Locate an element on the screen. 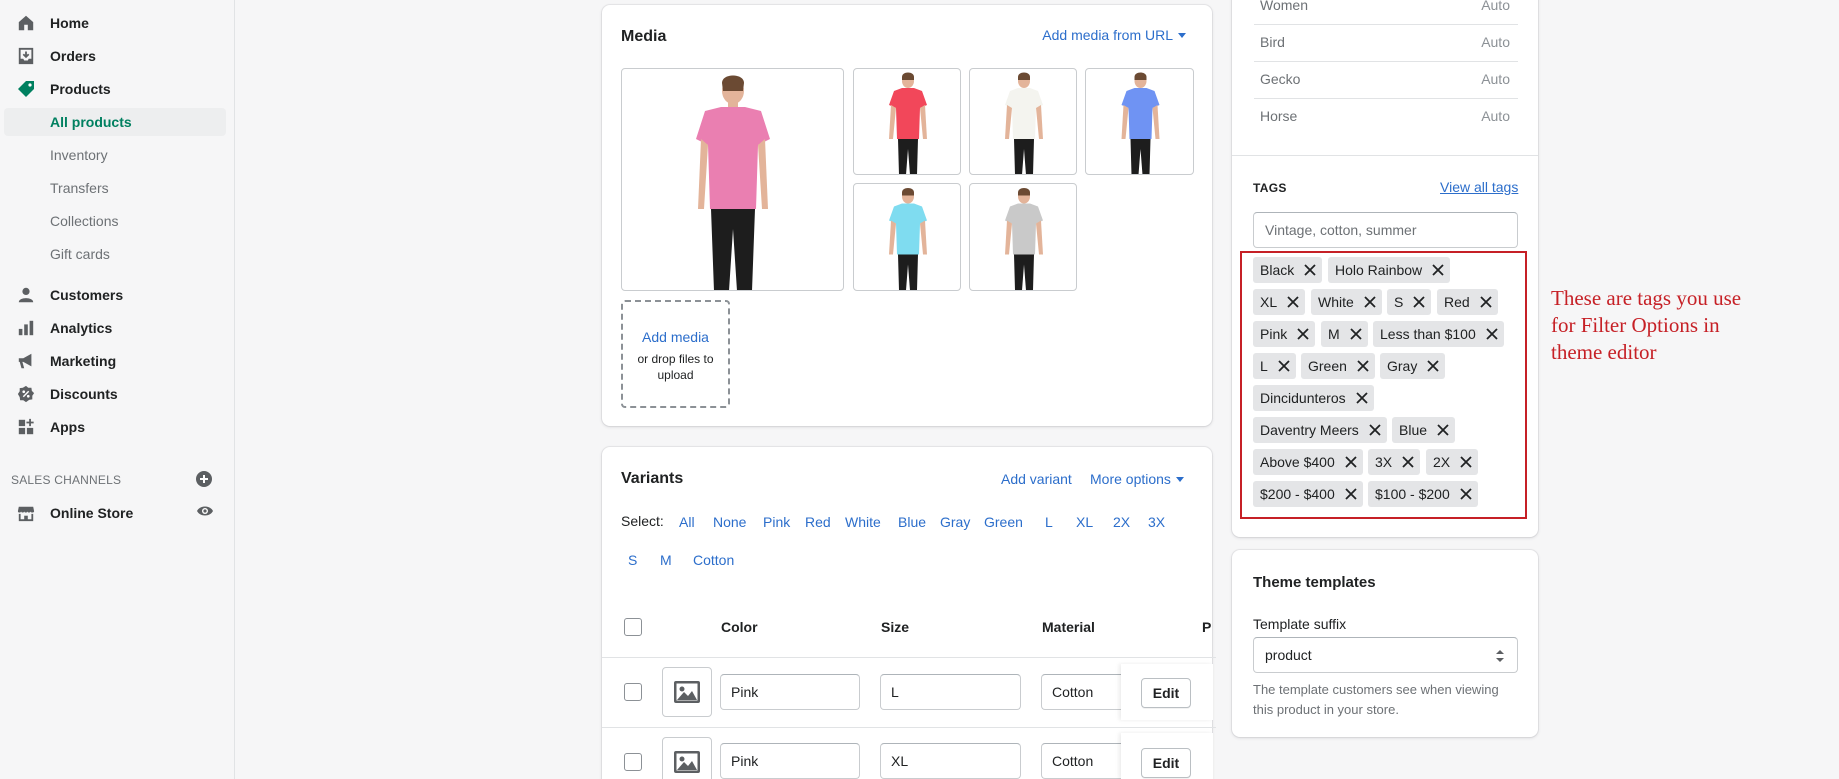  more-options-label: More options is located at coordinates (1130, 479).